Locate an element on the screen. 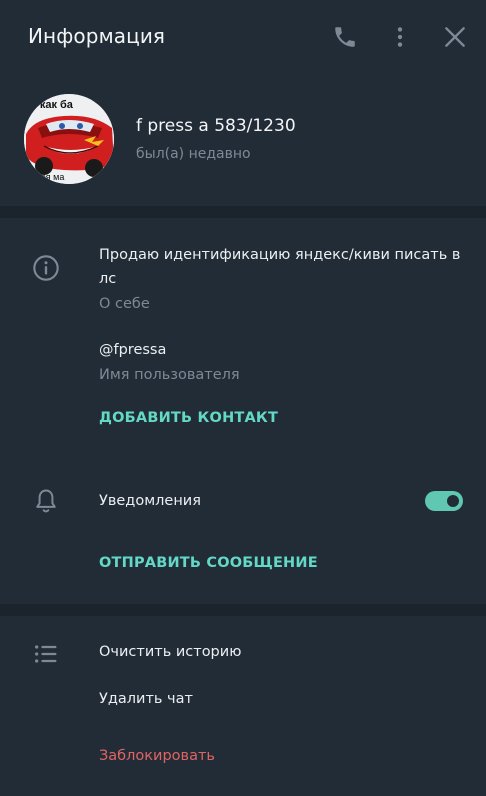 This screenshot has width=486, height=796. bell-icon is located at coordinates (46, 501).